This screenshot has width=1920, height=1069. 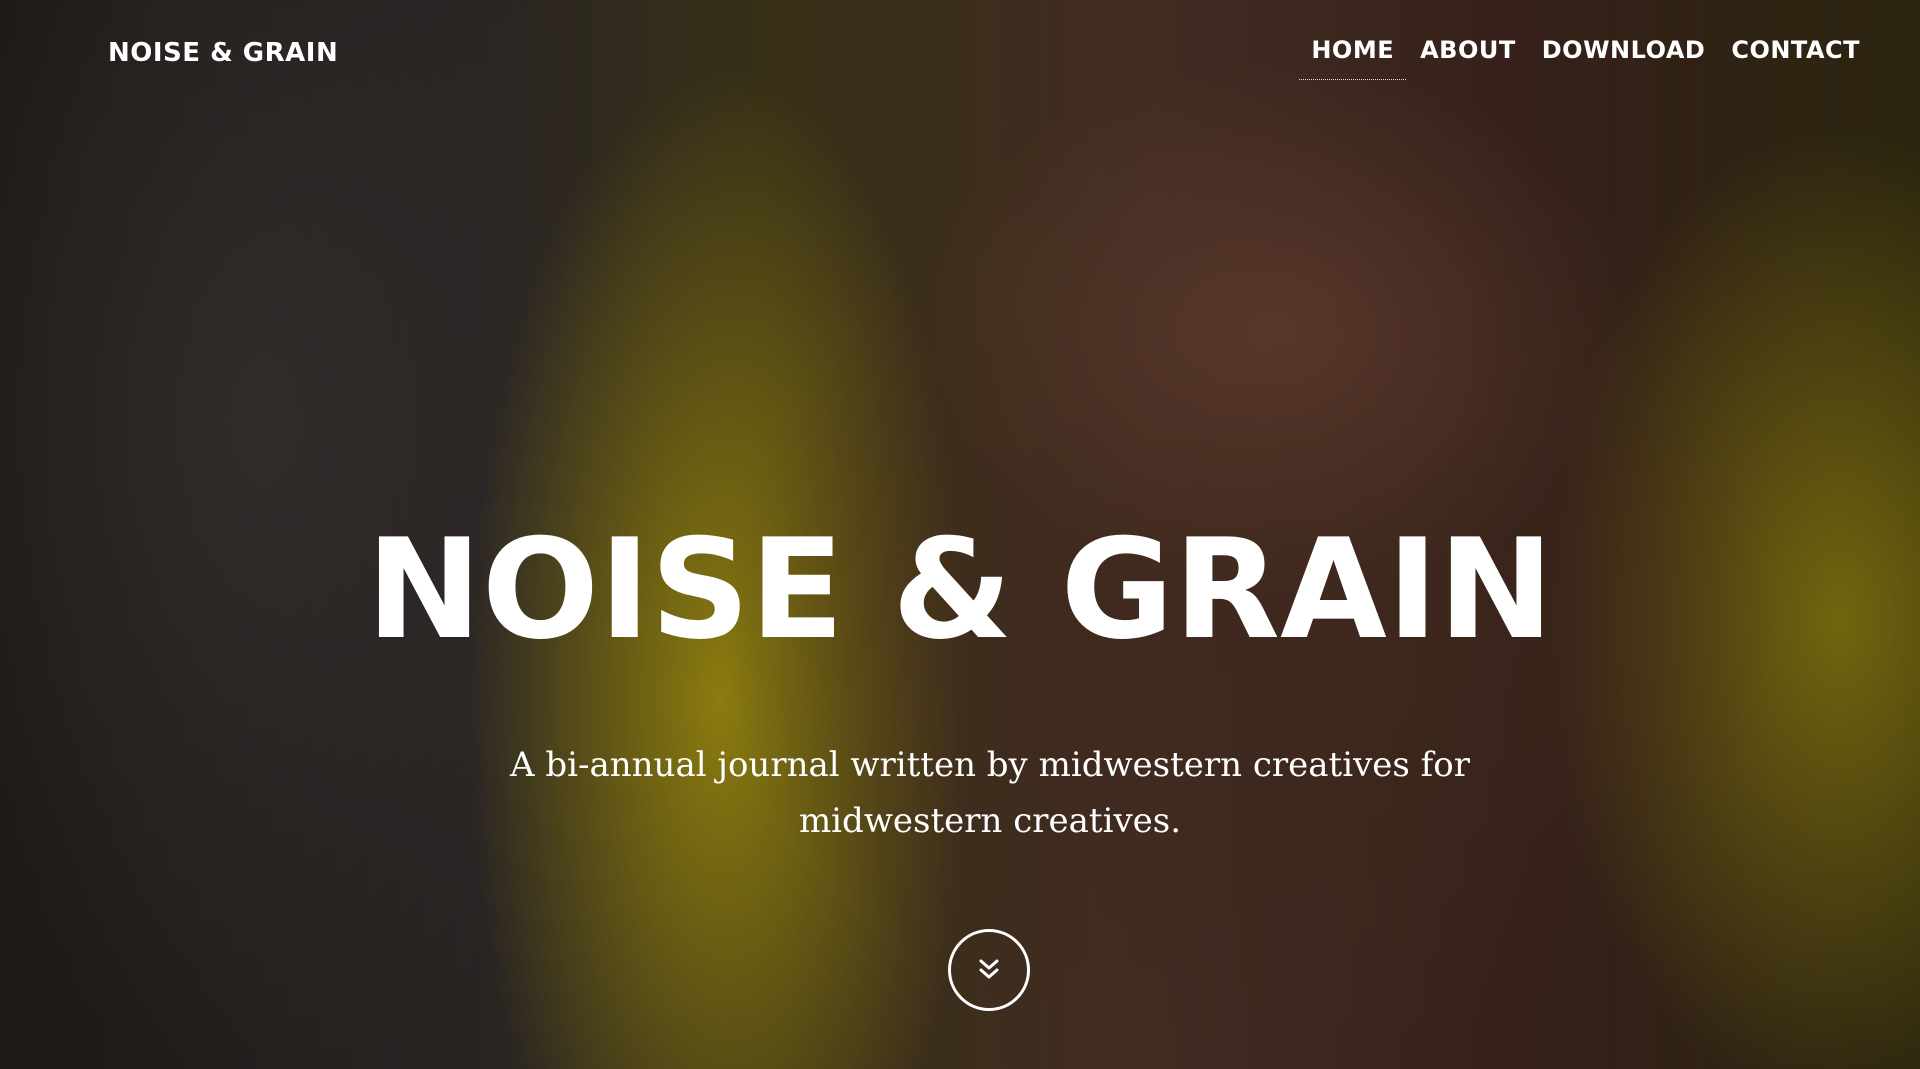 I want to click on nav-home: HOME, so click(x=1352, y=58).